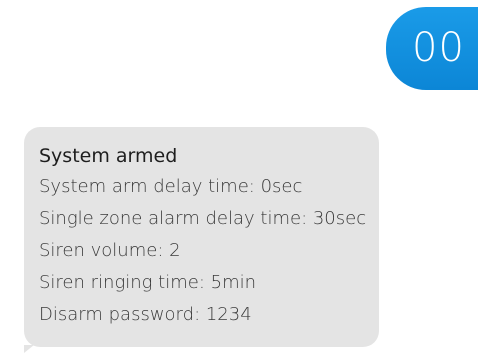  Describe the element at coordinates (29, 349) in the screenshot. I see `bubble-tail` at that location.